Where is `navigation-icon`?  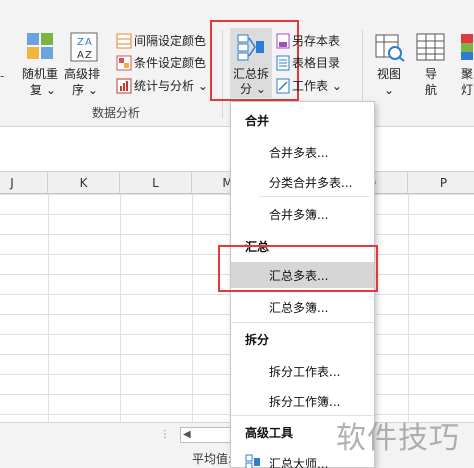
navigation-icon is located at coordinates (430, 47).